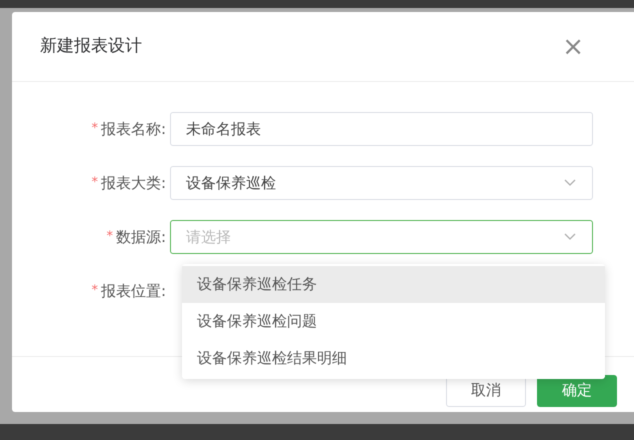 The width and height of the screenshot is (634, 440). What do you see at coordinates (133, 291) in the screenshot?
I see `field-label: 报表位置:` at bounding box center [133, 291].